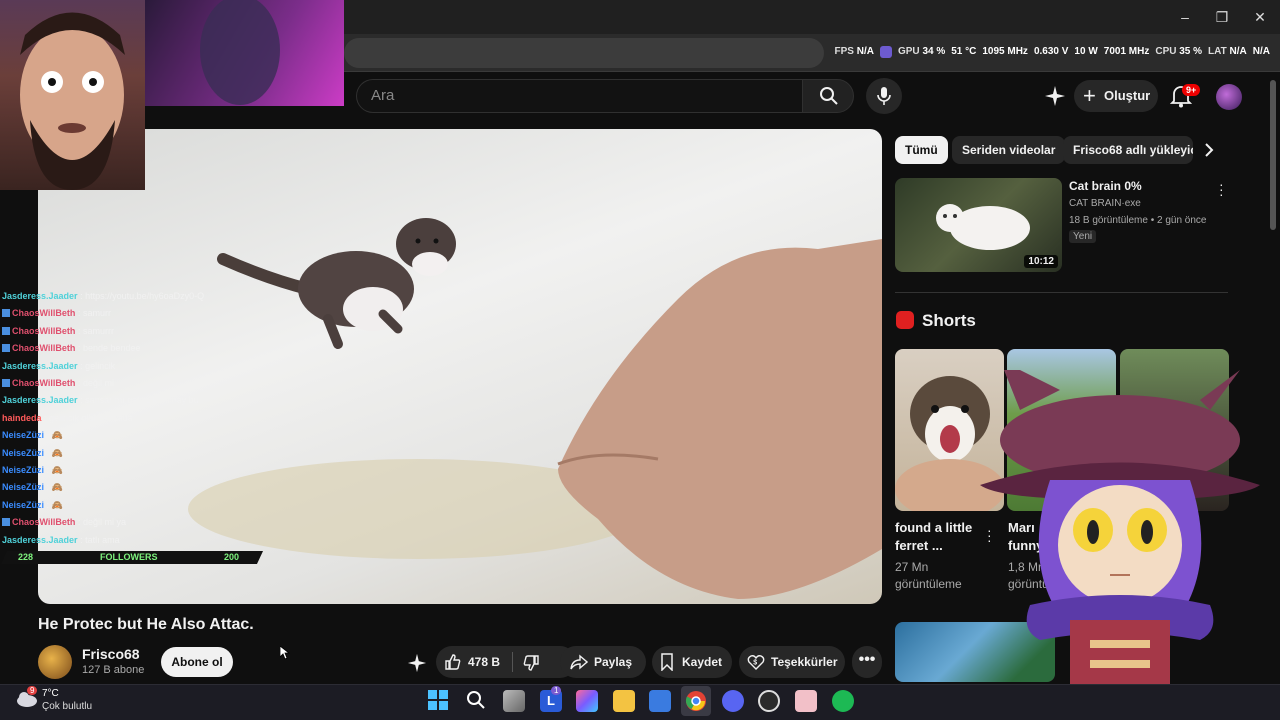 Image resolution: width=1280 pixels, height=720 pixels. What do you see at coordinates (531, 663) in the screenshot?
I see `thumbs-down-icon` at bounding box center [531, 663].